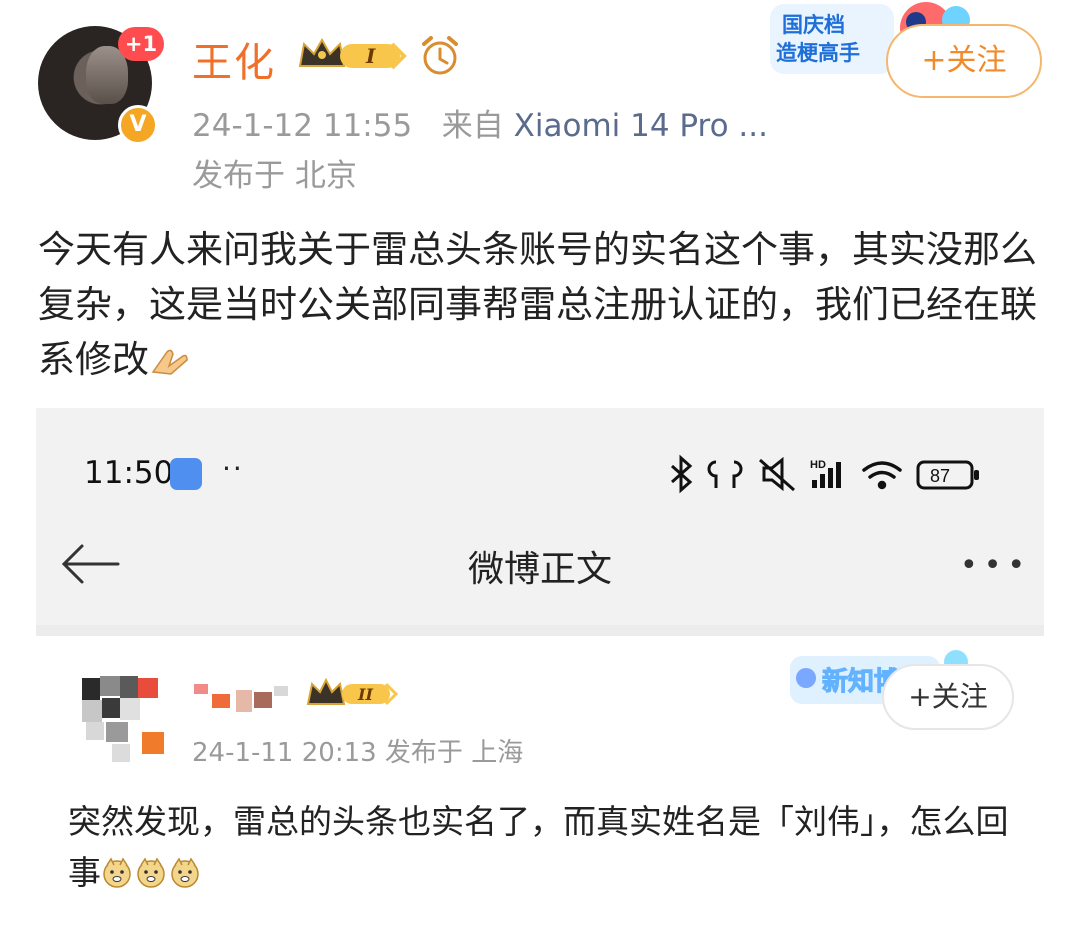  What do you see at coordinates (682, 474) in the screenshot?
I see `bluetooth-icon` at bounding box center [682, 474].